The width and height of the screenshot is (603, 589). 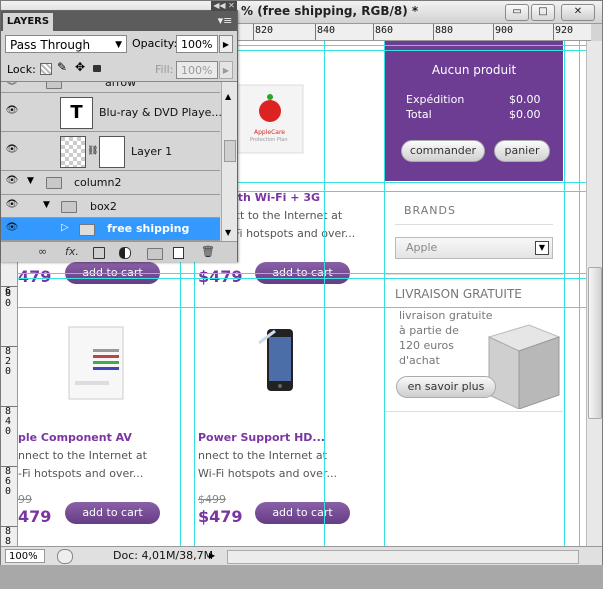 What do you see at coordinates (517, 12) in the screenshot?
I see `minimize-button: ▭` at bounding box center [517, 12].